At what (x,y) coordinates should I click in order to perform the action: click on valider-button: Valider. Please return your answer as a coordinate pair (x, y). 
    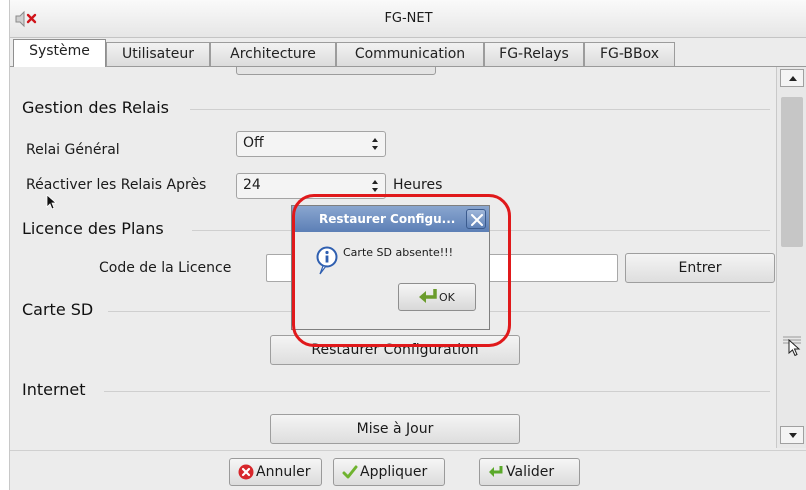
    Looking at the image, I should click on (529, 472).